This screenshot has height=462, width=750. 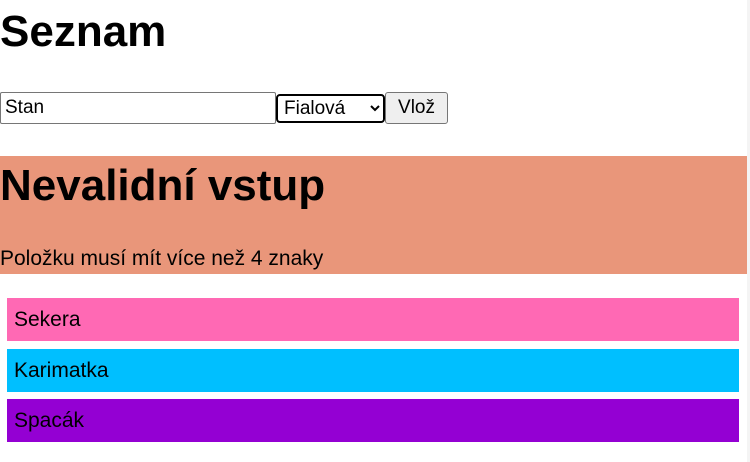 I want to click on add-item-form: Fialová Vlož, so click(x=224, y=108).